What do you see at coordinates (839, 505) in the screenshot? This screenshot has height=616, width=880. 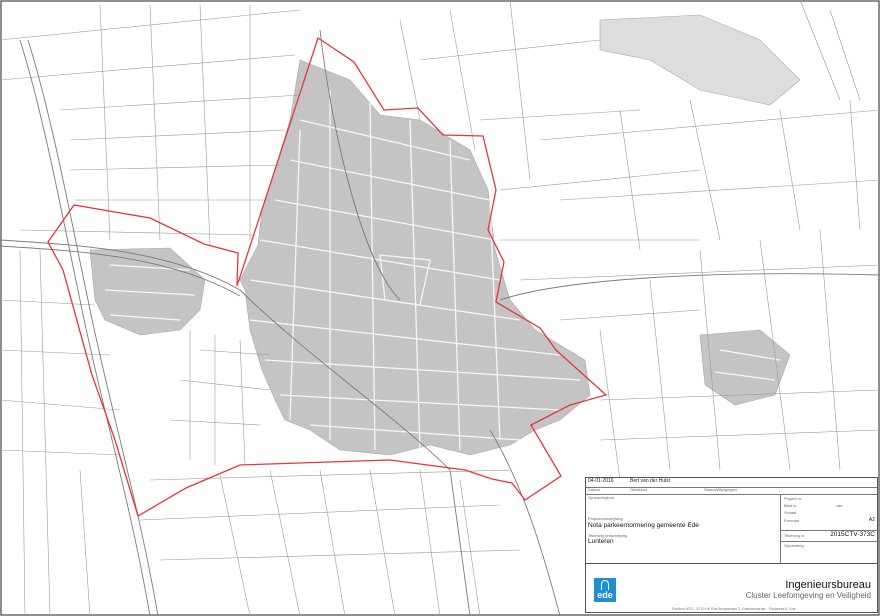 I see `sheet-nr-value: van` at bounding box center [839, 505].